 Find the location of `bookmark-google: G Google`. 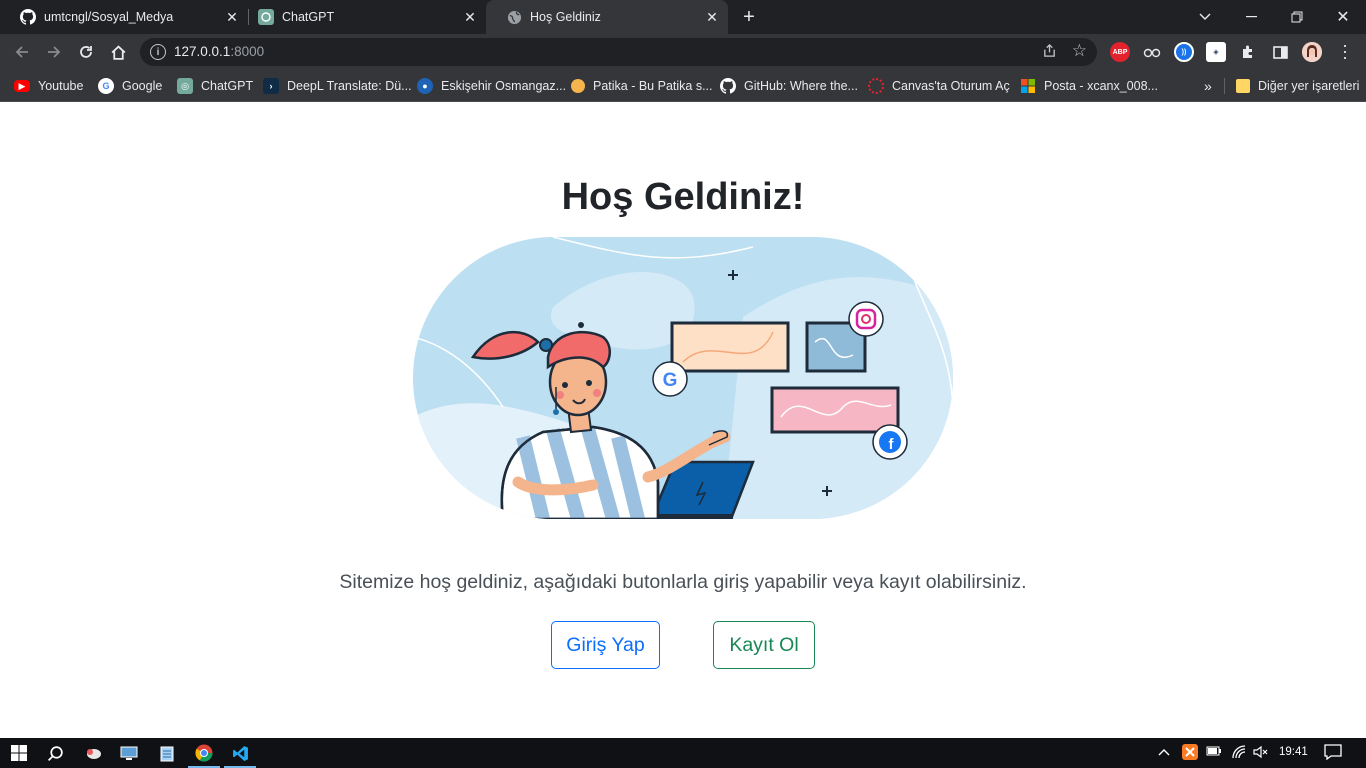

bookmark-google: G Google is located at coordinates (130, 86).